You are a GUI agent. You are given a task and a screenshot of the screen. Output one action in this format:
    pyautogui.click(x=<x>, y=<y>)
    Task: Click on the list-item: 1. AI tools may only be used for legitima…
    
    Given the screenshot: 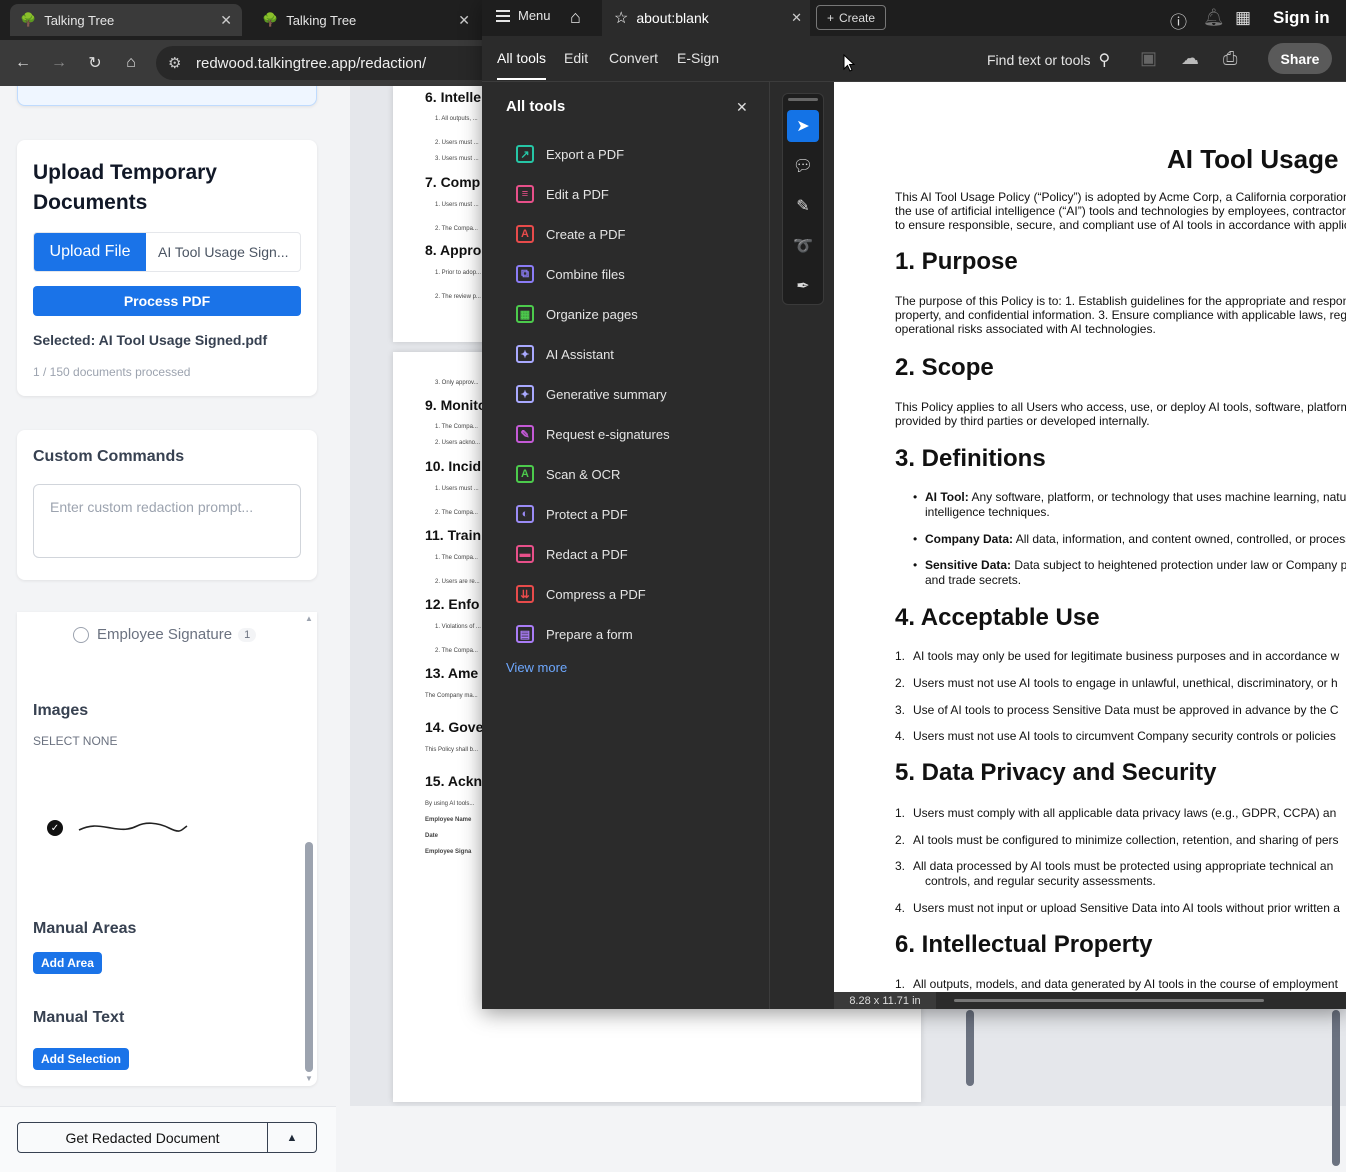 What is the action you would take?
    pyautogui.click(x=1117, y=656)
    